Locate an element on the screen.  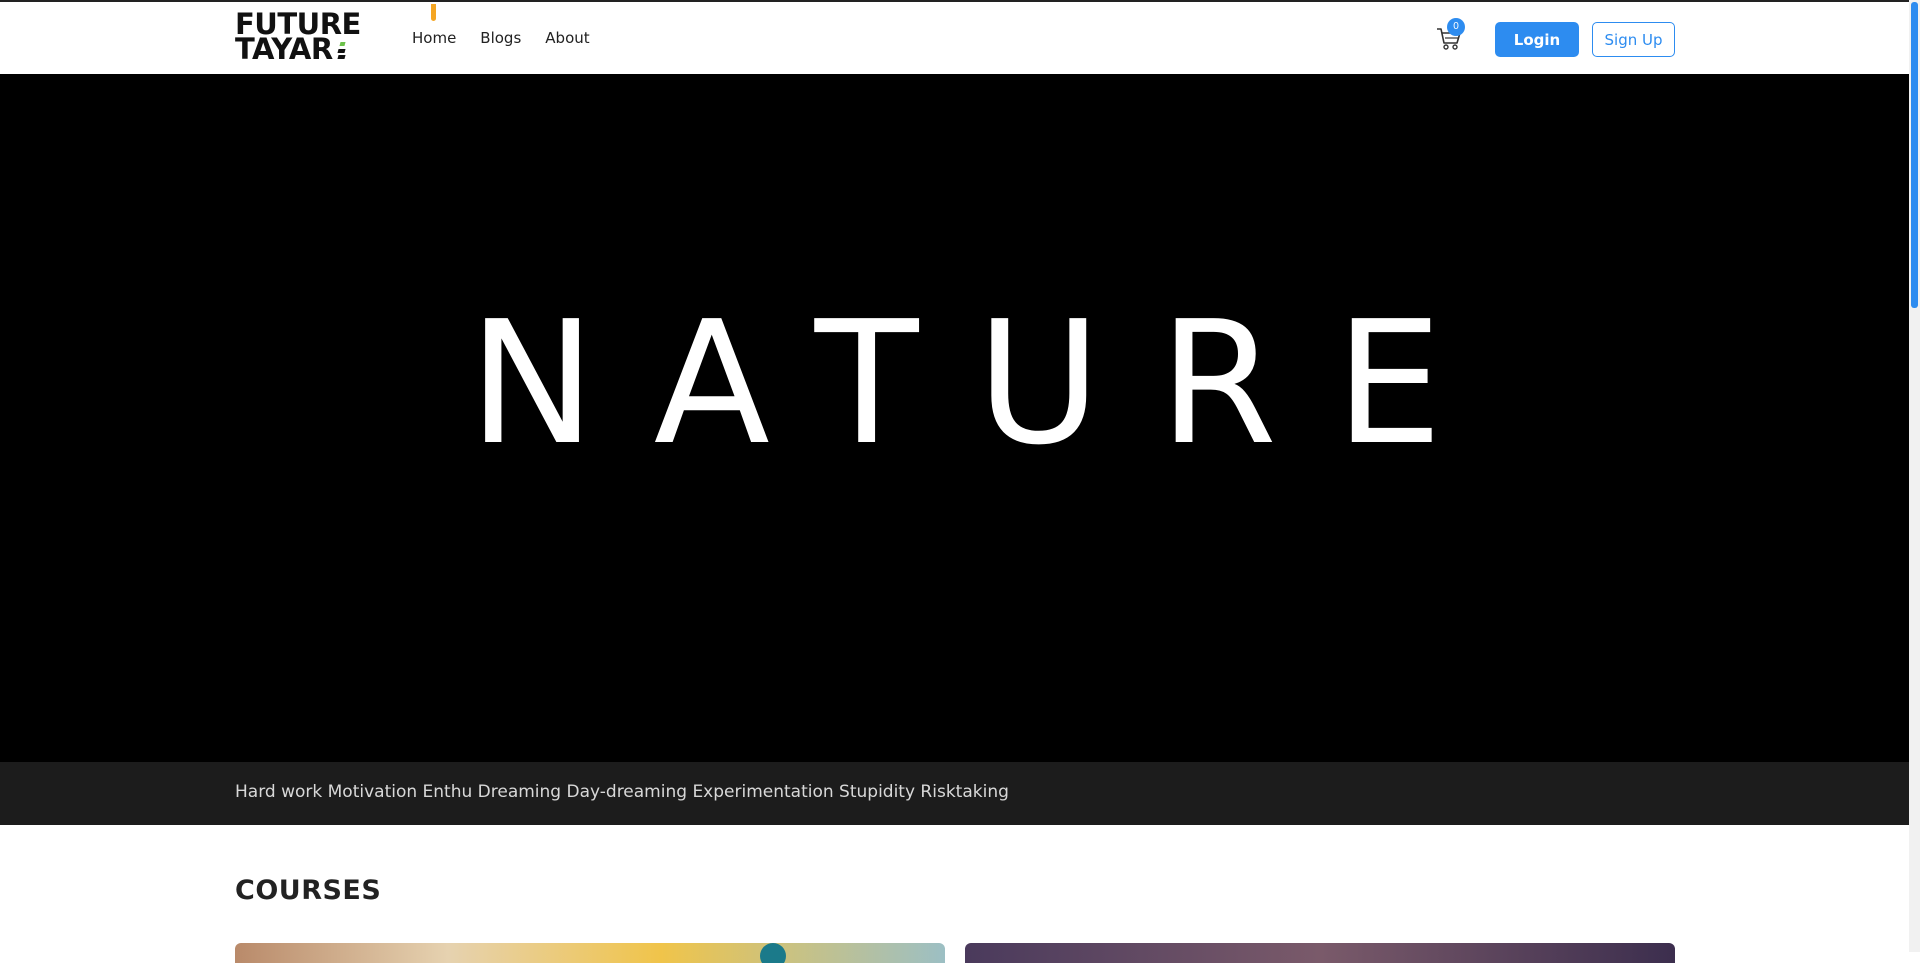
brand-logo: FUTURE TAYAR is located at coordinates (298, 38).